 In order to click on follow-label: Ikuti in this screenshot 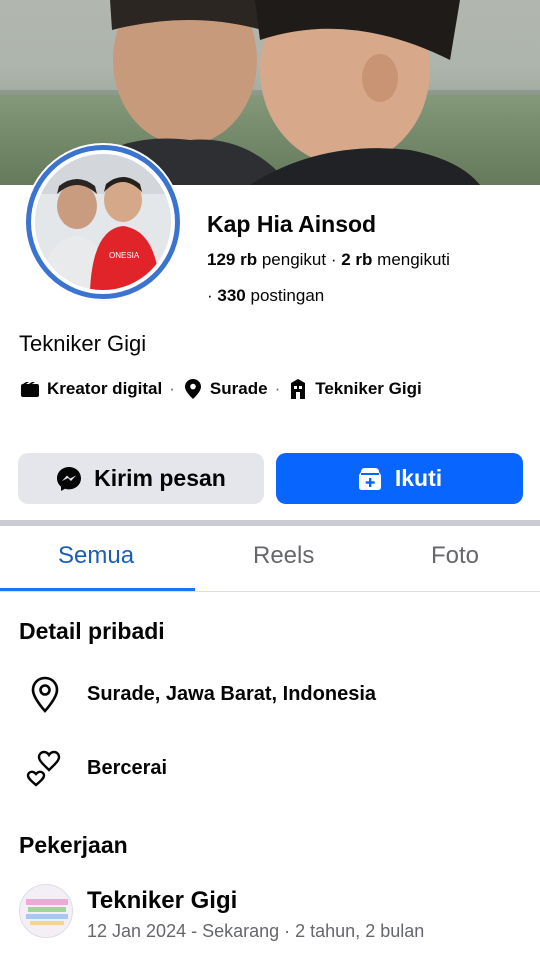, I will do `click(418, 478)`.